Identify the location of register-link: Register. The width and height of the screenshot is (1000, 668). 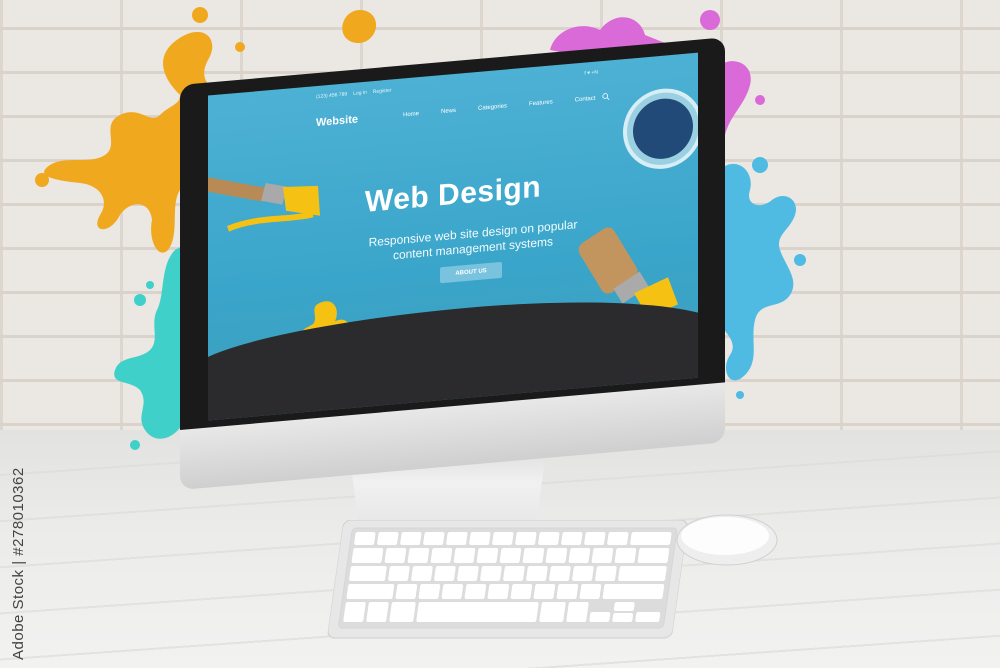
(382, 92).